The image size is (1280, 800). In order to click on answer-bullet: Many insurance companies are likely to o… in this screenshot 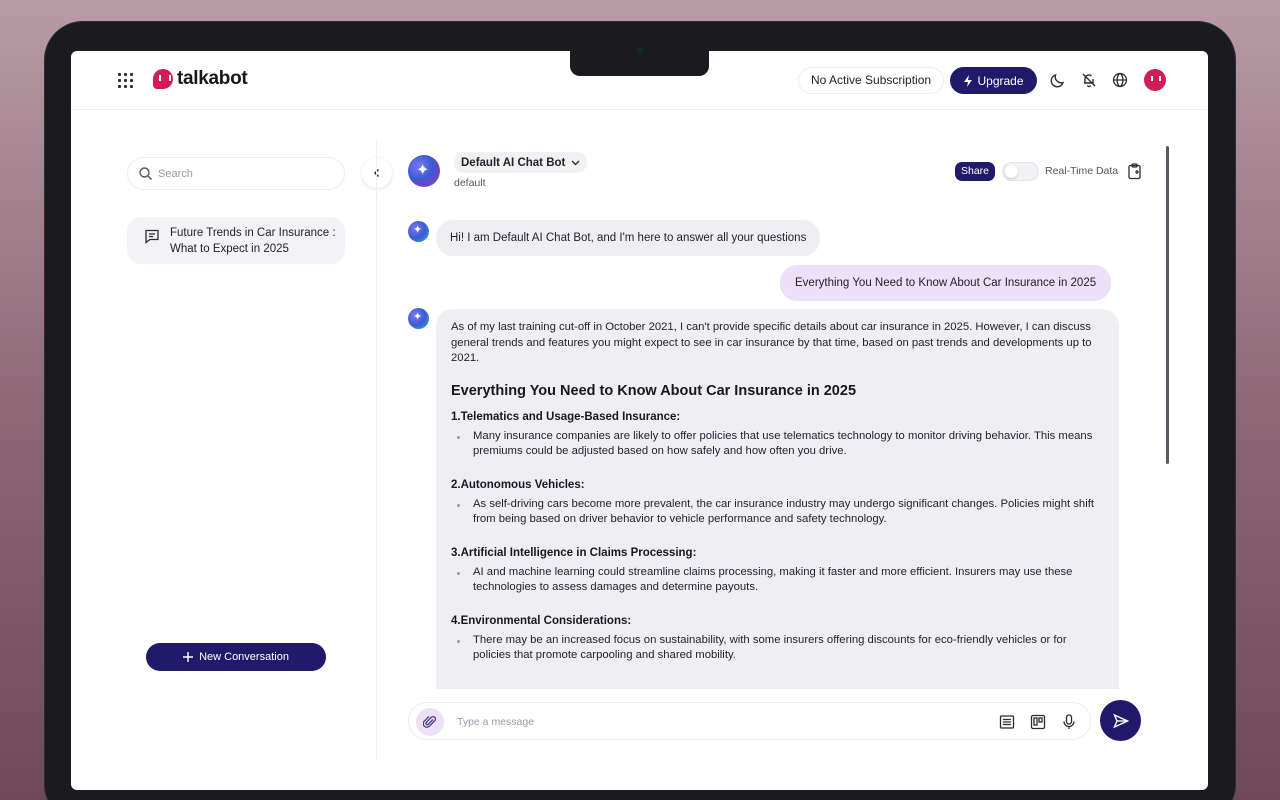, I will do `click(780, 444)`.